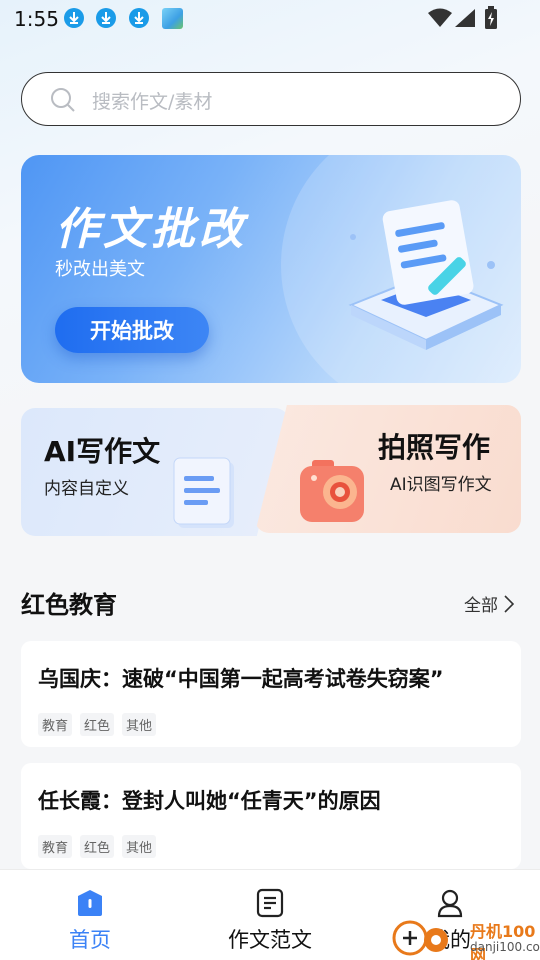 This screenshot has width=540, height=960. Describe the element at coordinates (271, 816) in the screenshot. I see `article-card: 任长霞：登封人叫她“任青天”的原因 教育 红色 其他` at that location.